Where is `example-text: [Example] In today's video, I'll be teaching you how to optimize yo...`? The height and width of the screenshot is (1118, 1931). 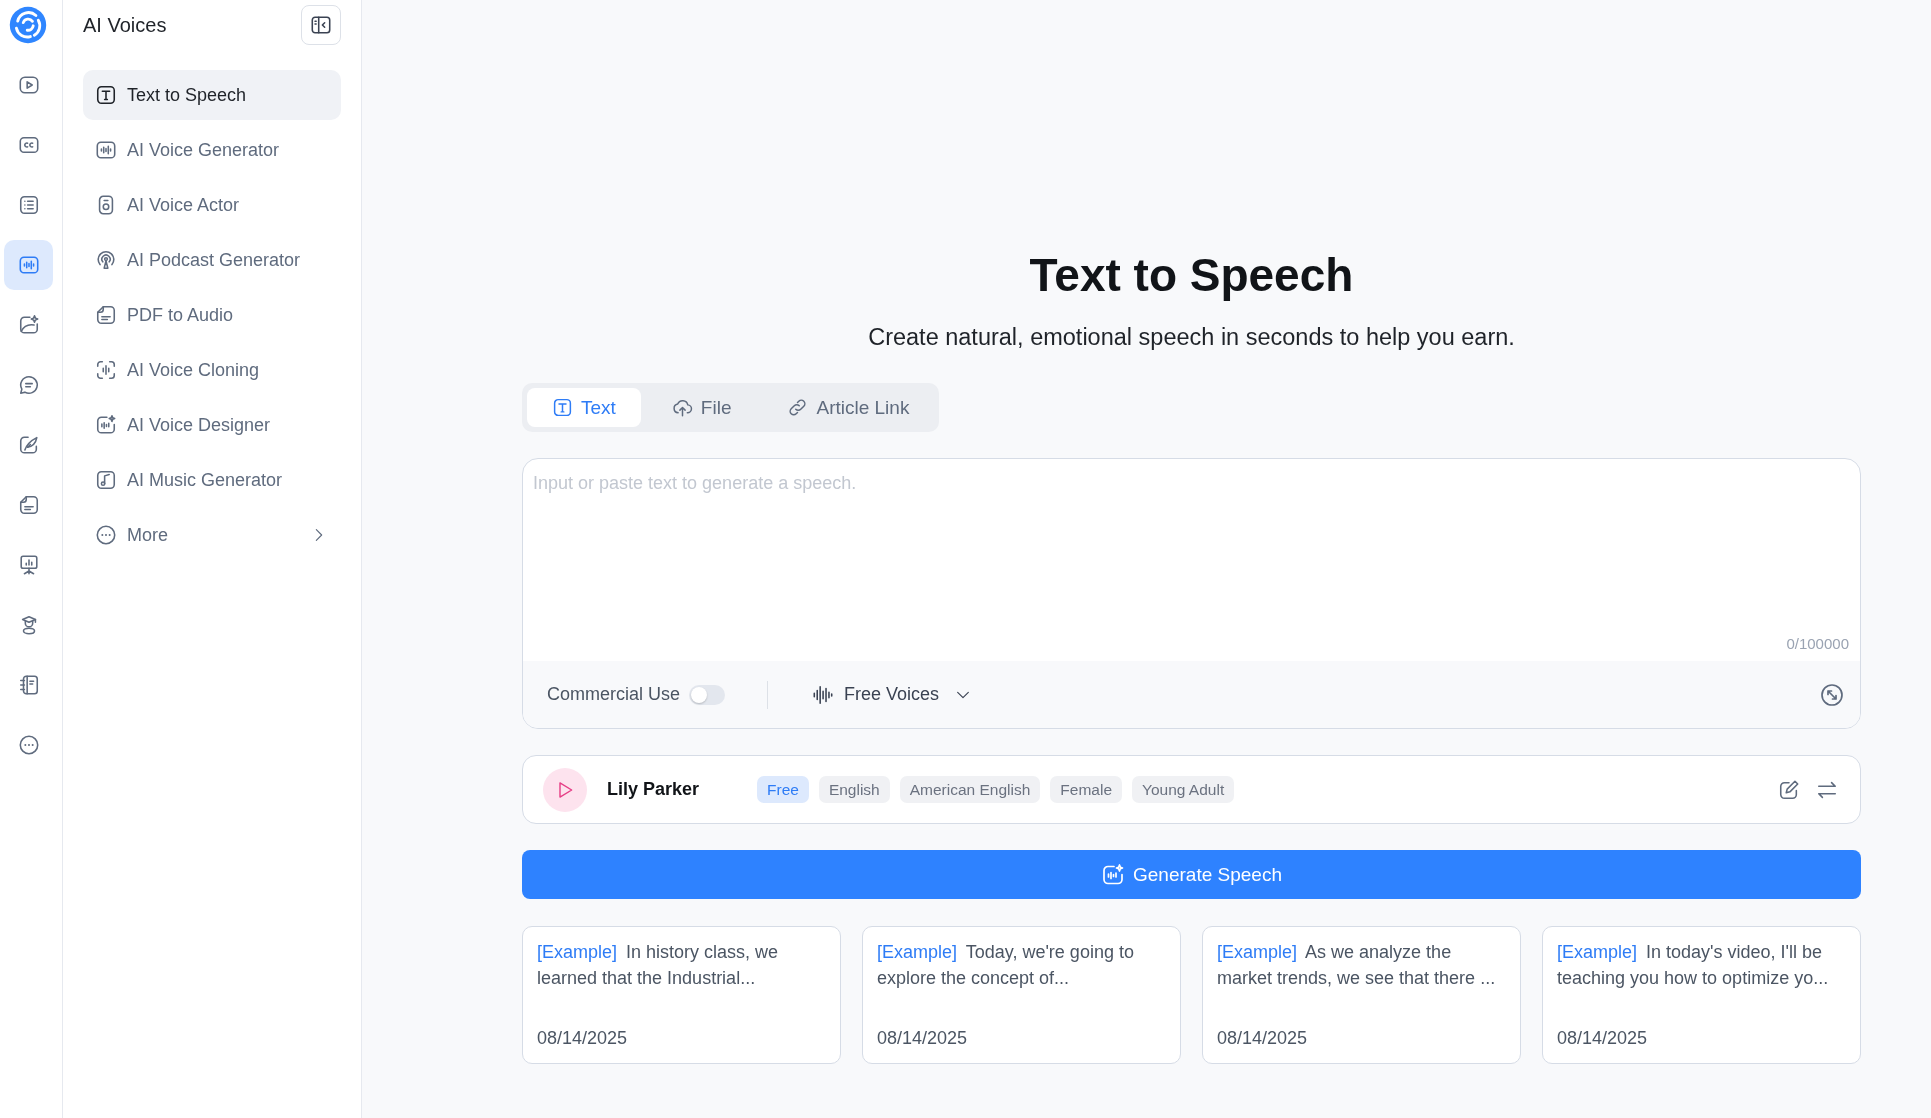 example-text: [Example] In today's video, I'll be teaching you how to optimize yo... is located at coordinates (1693, 965).